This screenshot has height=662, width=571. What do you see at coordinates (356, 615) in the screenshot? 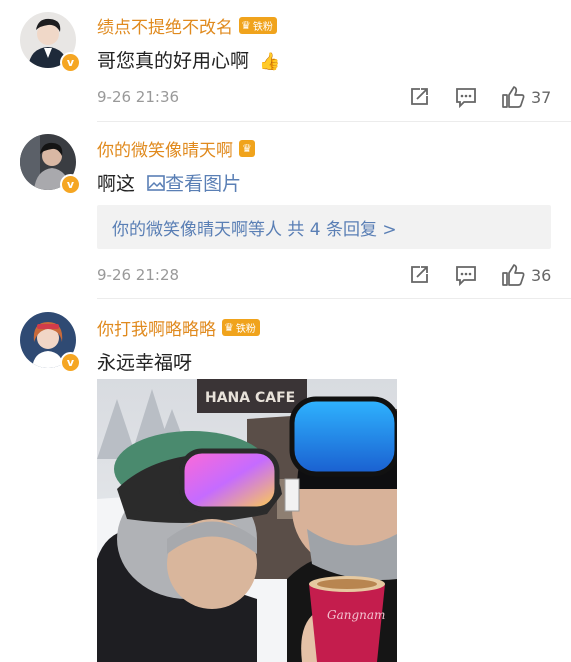
I see `cup-text: Gangnam` at bounding box center [356, 615].